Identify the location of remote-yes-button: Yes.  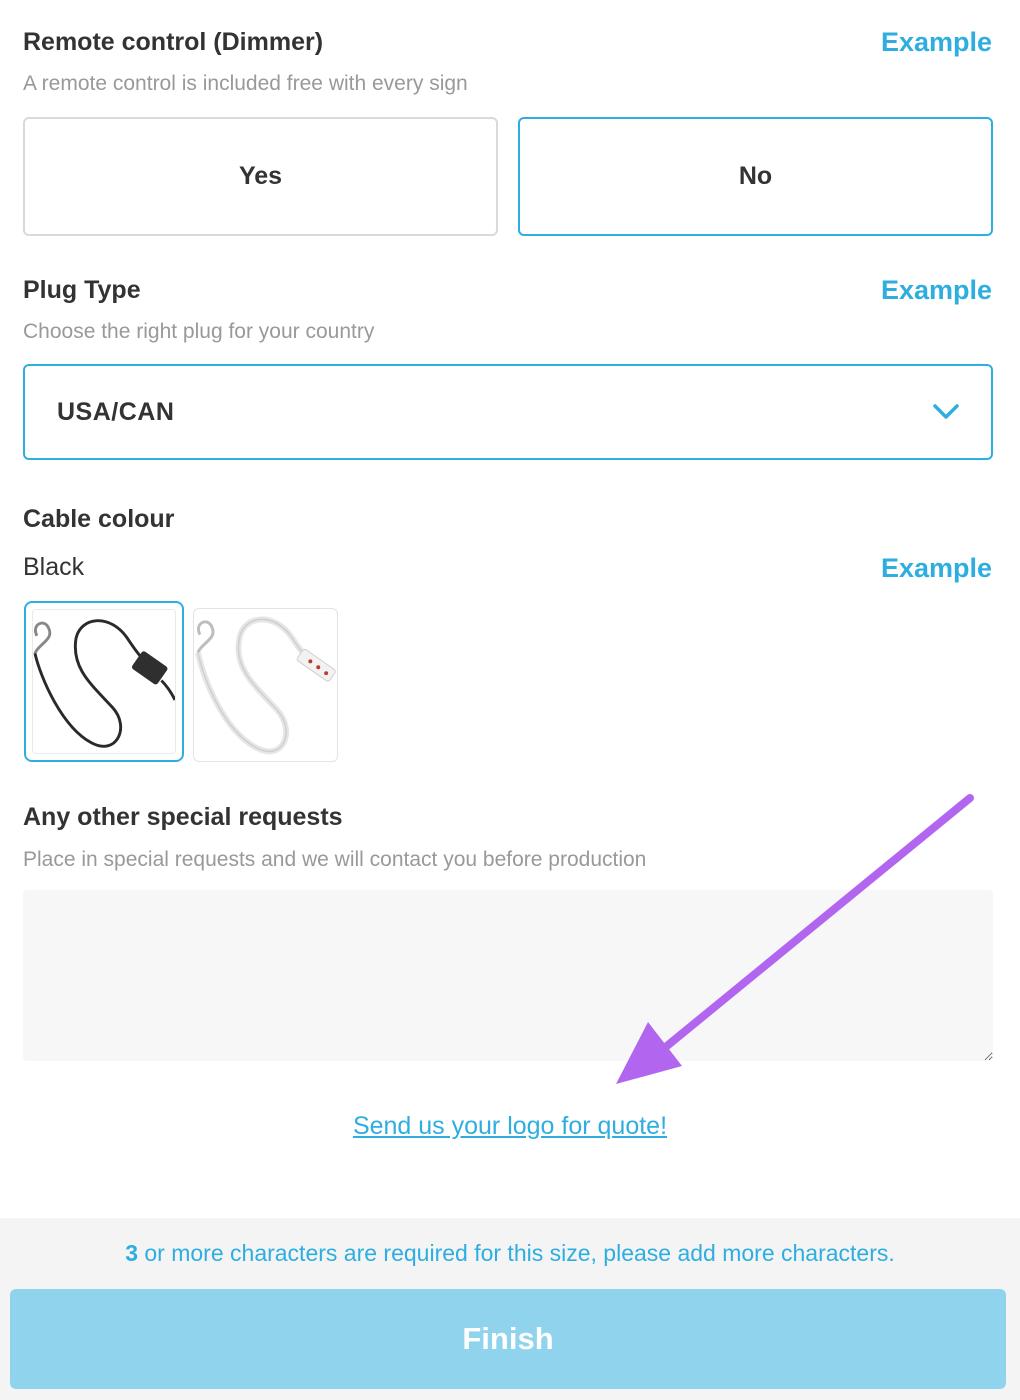
(260, 176).